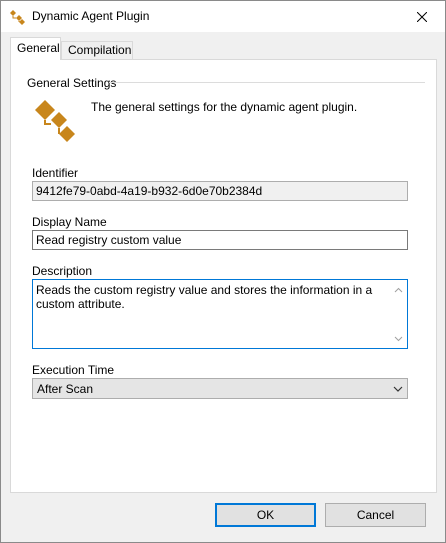 The width and height of the screenshot is (446, 543). Describe the element at coordinates (398, 389) in the screenshot. I see `chevron-down-icon` at that location.